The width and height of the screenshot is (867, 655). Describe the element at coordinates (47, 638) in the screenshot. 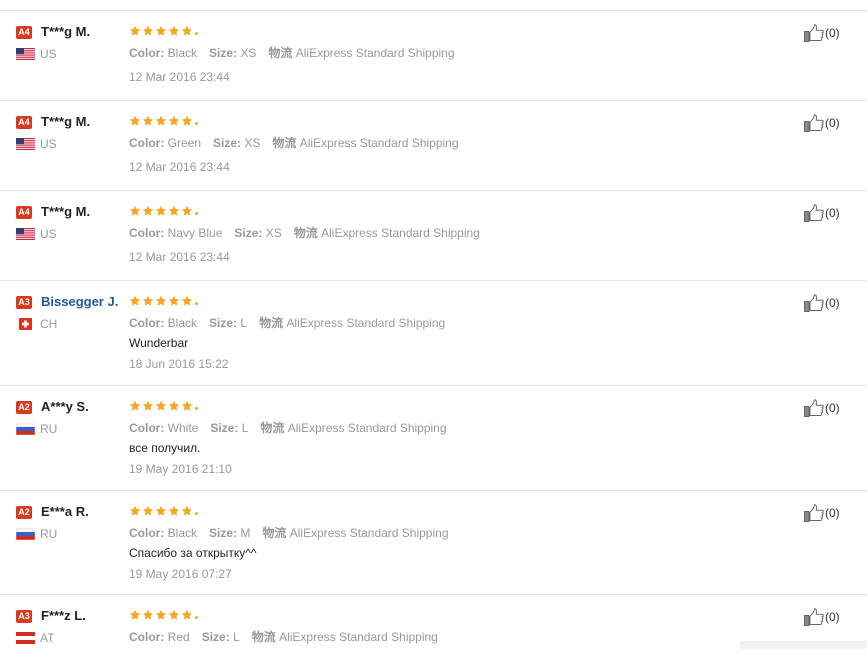

I see `buyer-country: AT` at that location.